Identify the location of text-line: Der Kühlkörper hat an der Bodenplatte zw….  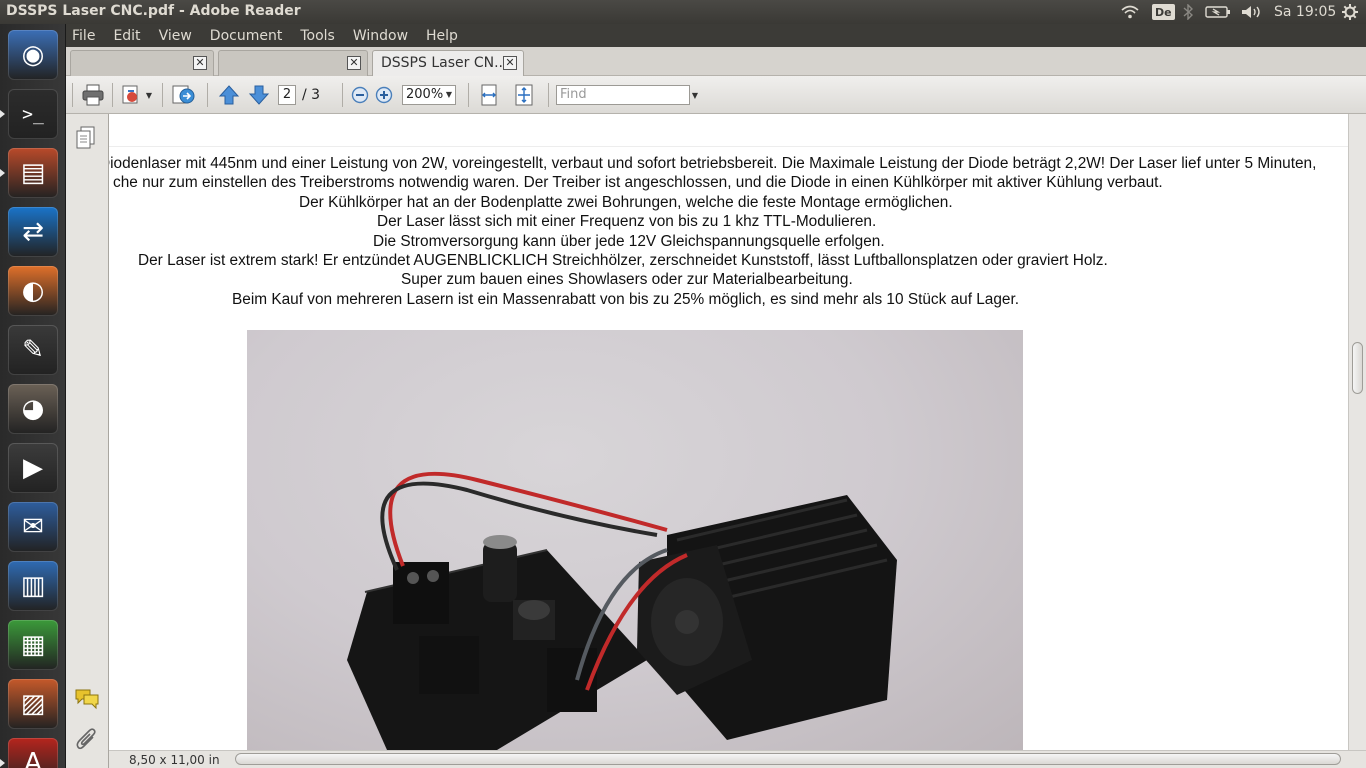
(626, 202).